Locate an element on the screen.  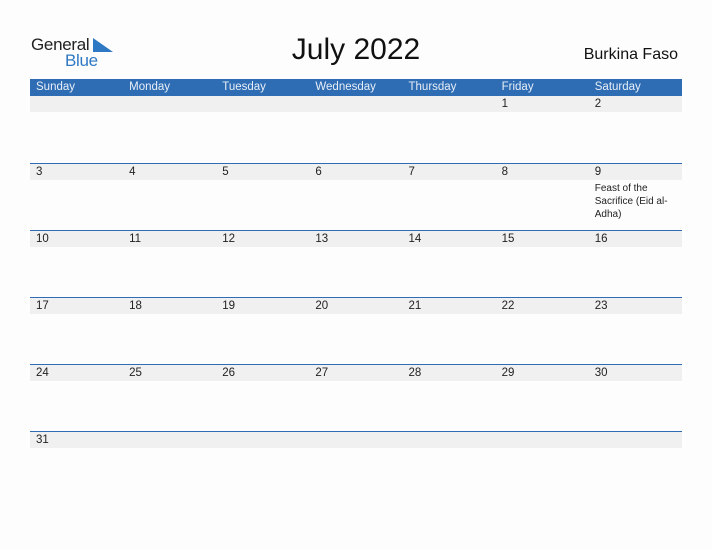
weekday-thursday: Thursday is located at coordinates (432, 87).